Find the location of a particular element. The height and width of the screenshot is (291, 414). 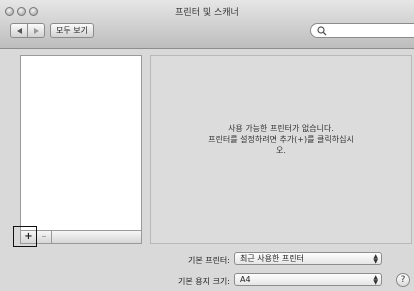

add-button-highlight is located at coordinates (25, 236).